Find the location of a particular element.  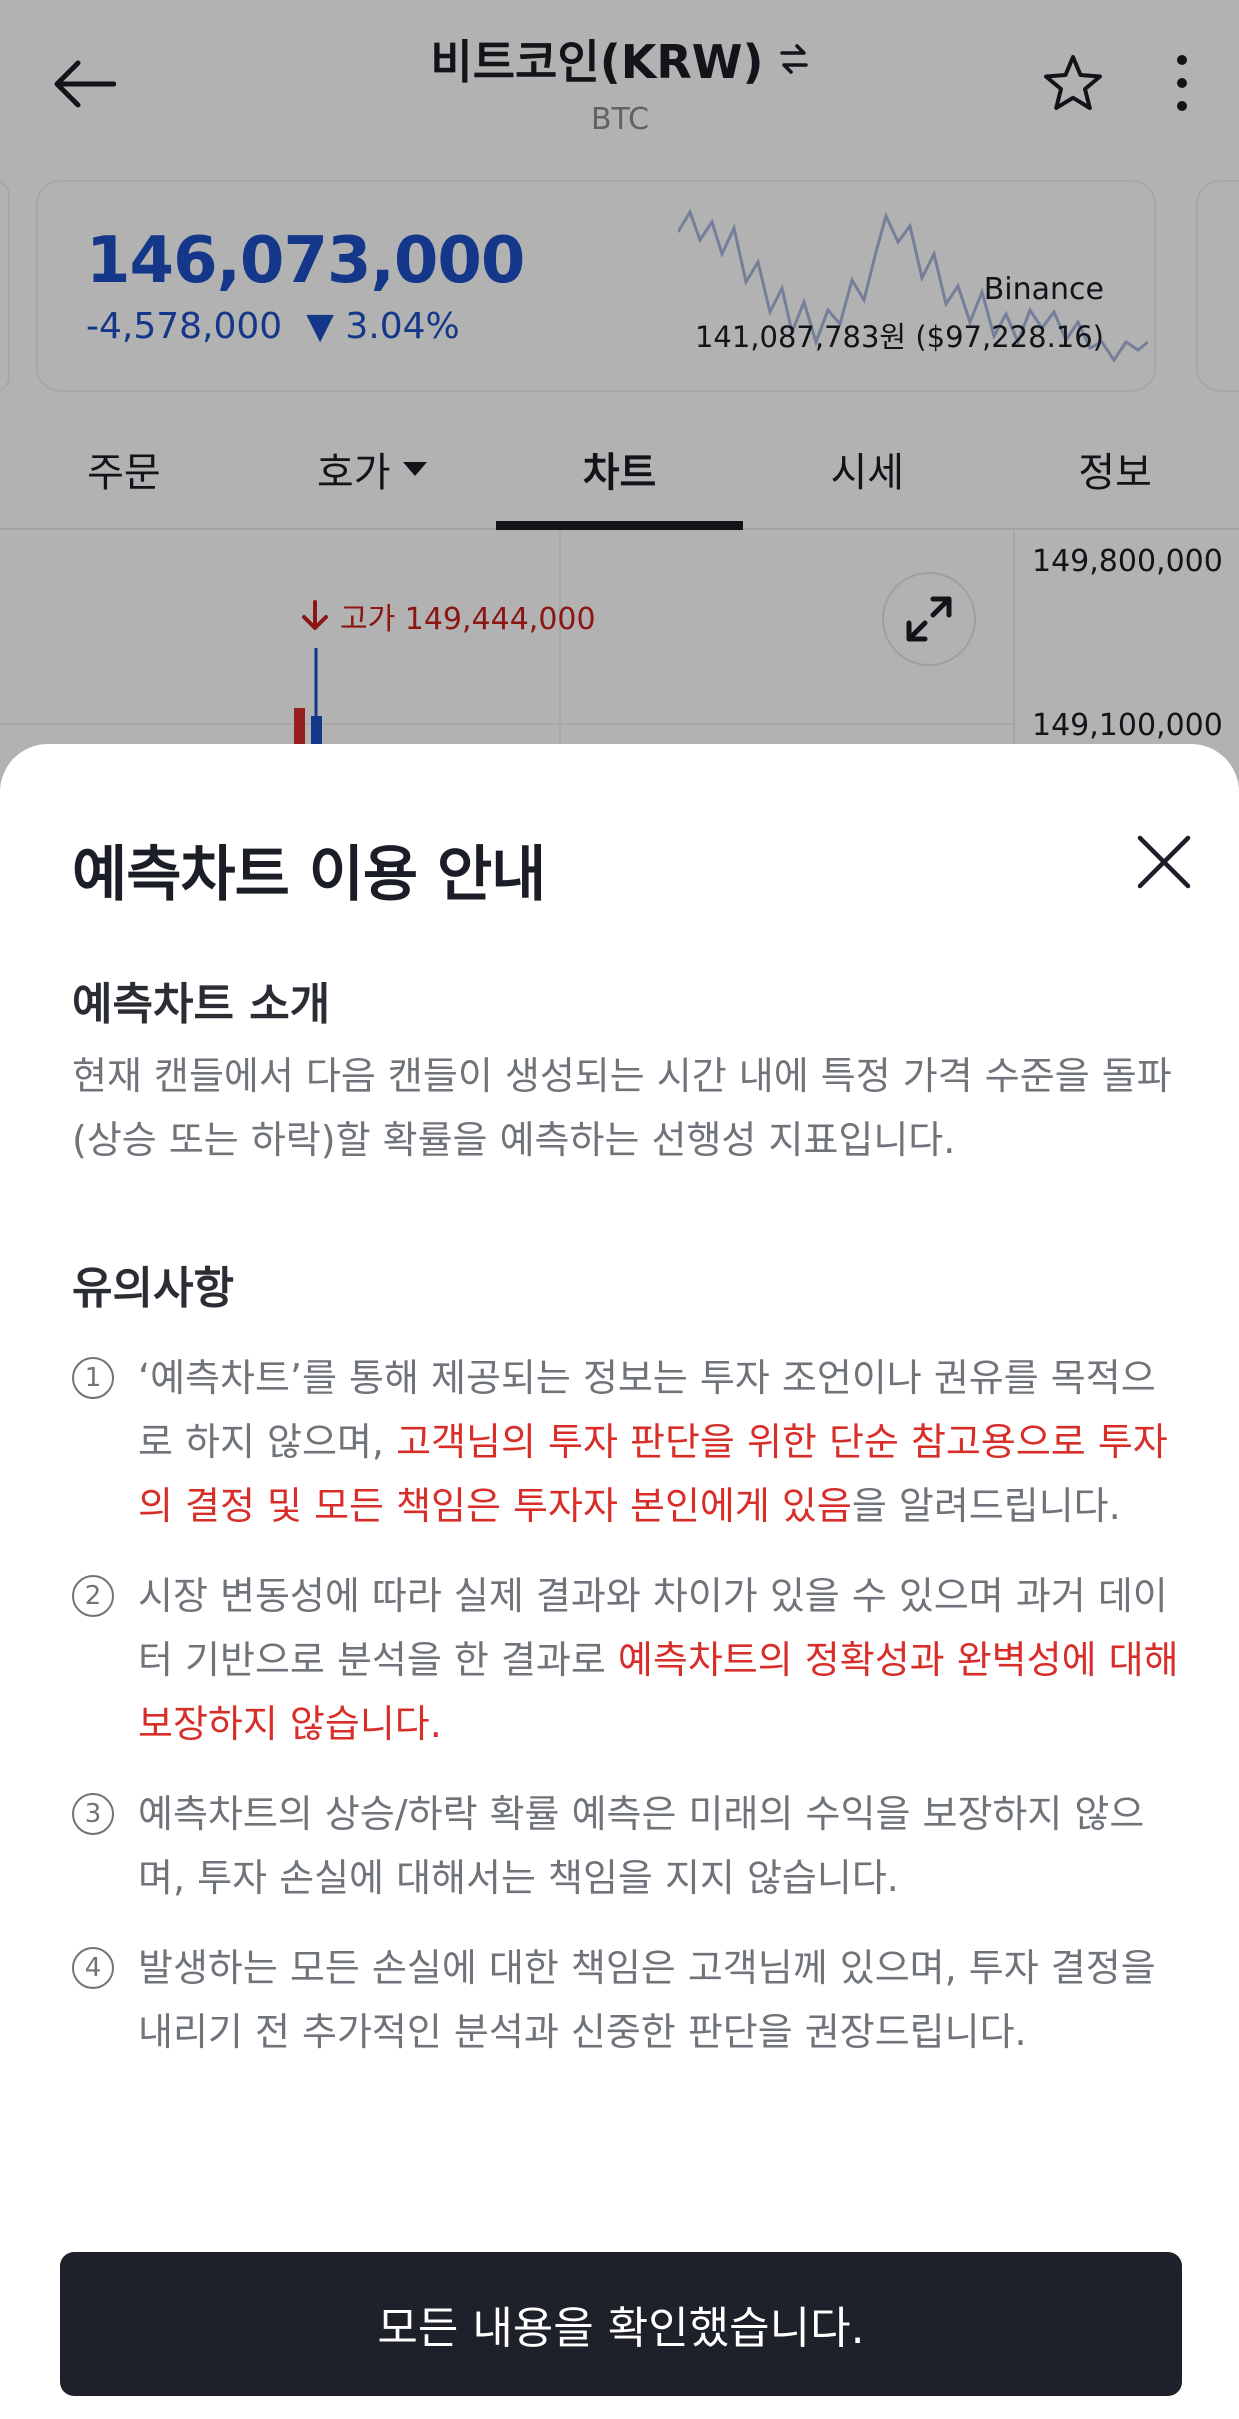

circled-number-icon: 1 is located at coordinates (93, 1378).